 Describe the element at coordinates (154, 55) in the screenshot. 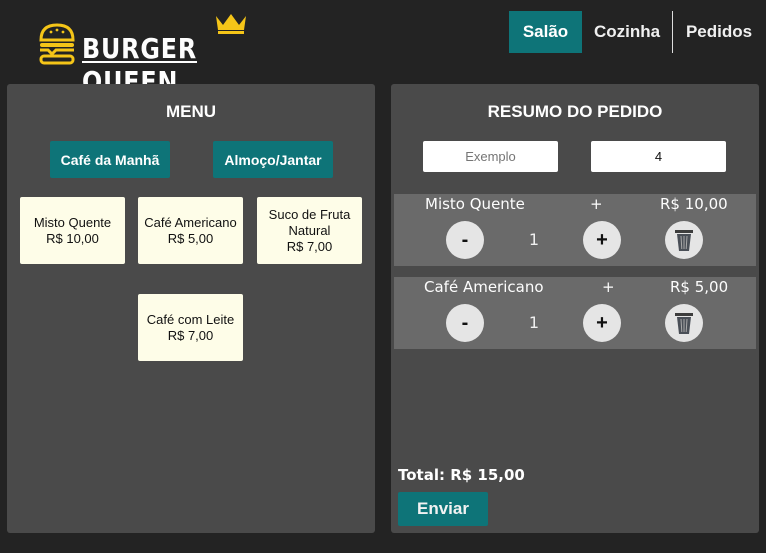

I see `brand-logo: BURGER QUEEN` at that location.